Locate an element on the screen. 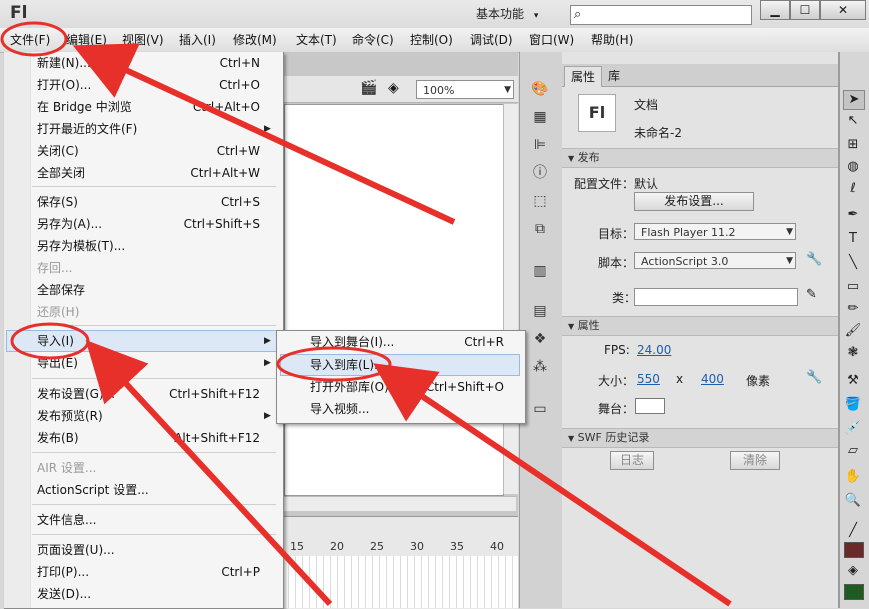 The width and height of the screenshot is (869, 609). file-menu-circle is located at coordinates (34, 39).